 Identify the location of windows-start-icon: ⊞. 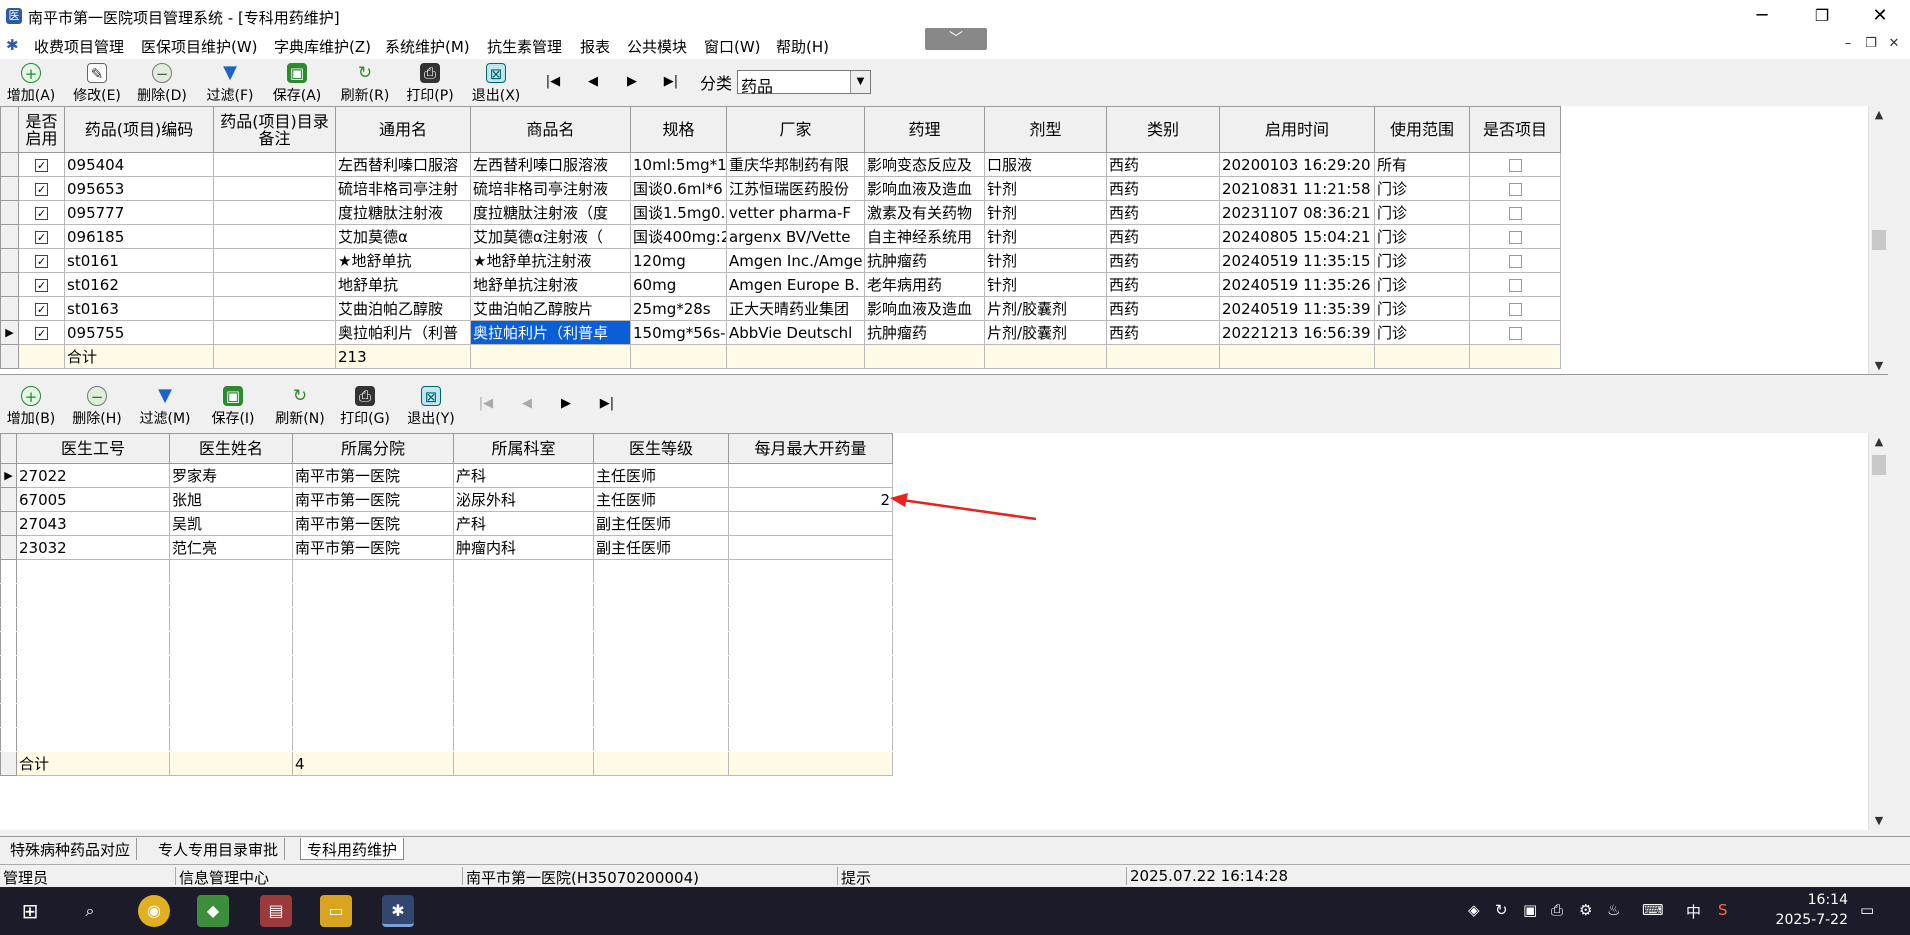
(30, 911).